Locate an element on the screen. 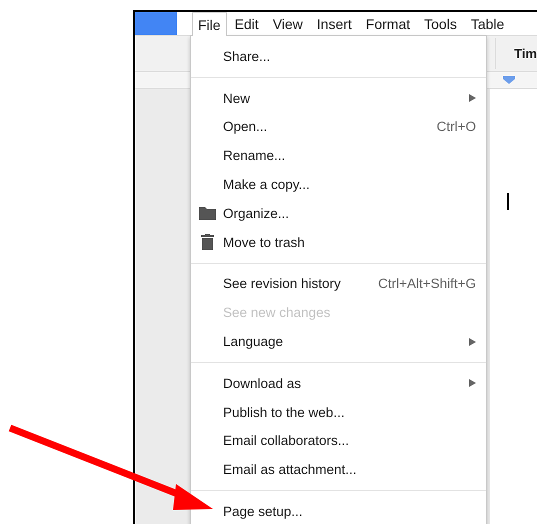 This screenshot has height=524, width=537. menu-option: New is located at coordinates (338, 98).